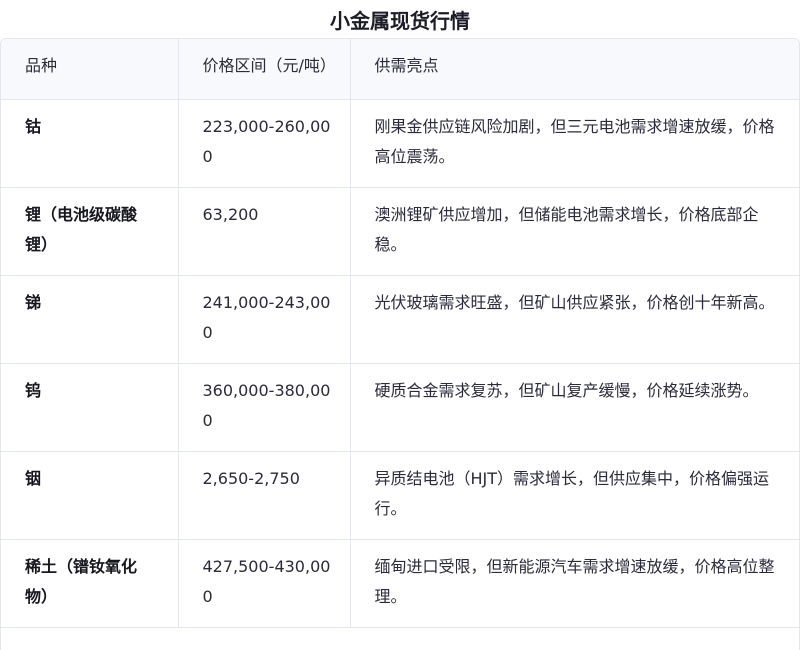 The image size is (800, 650). I want to click on cell-highlight: 澳洲锂矿供应增加，但储能电池需求增长，价格底部企稳。, so click(574, 231).